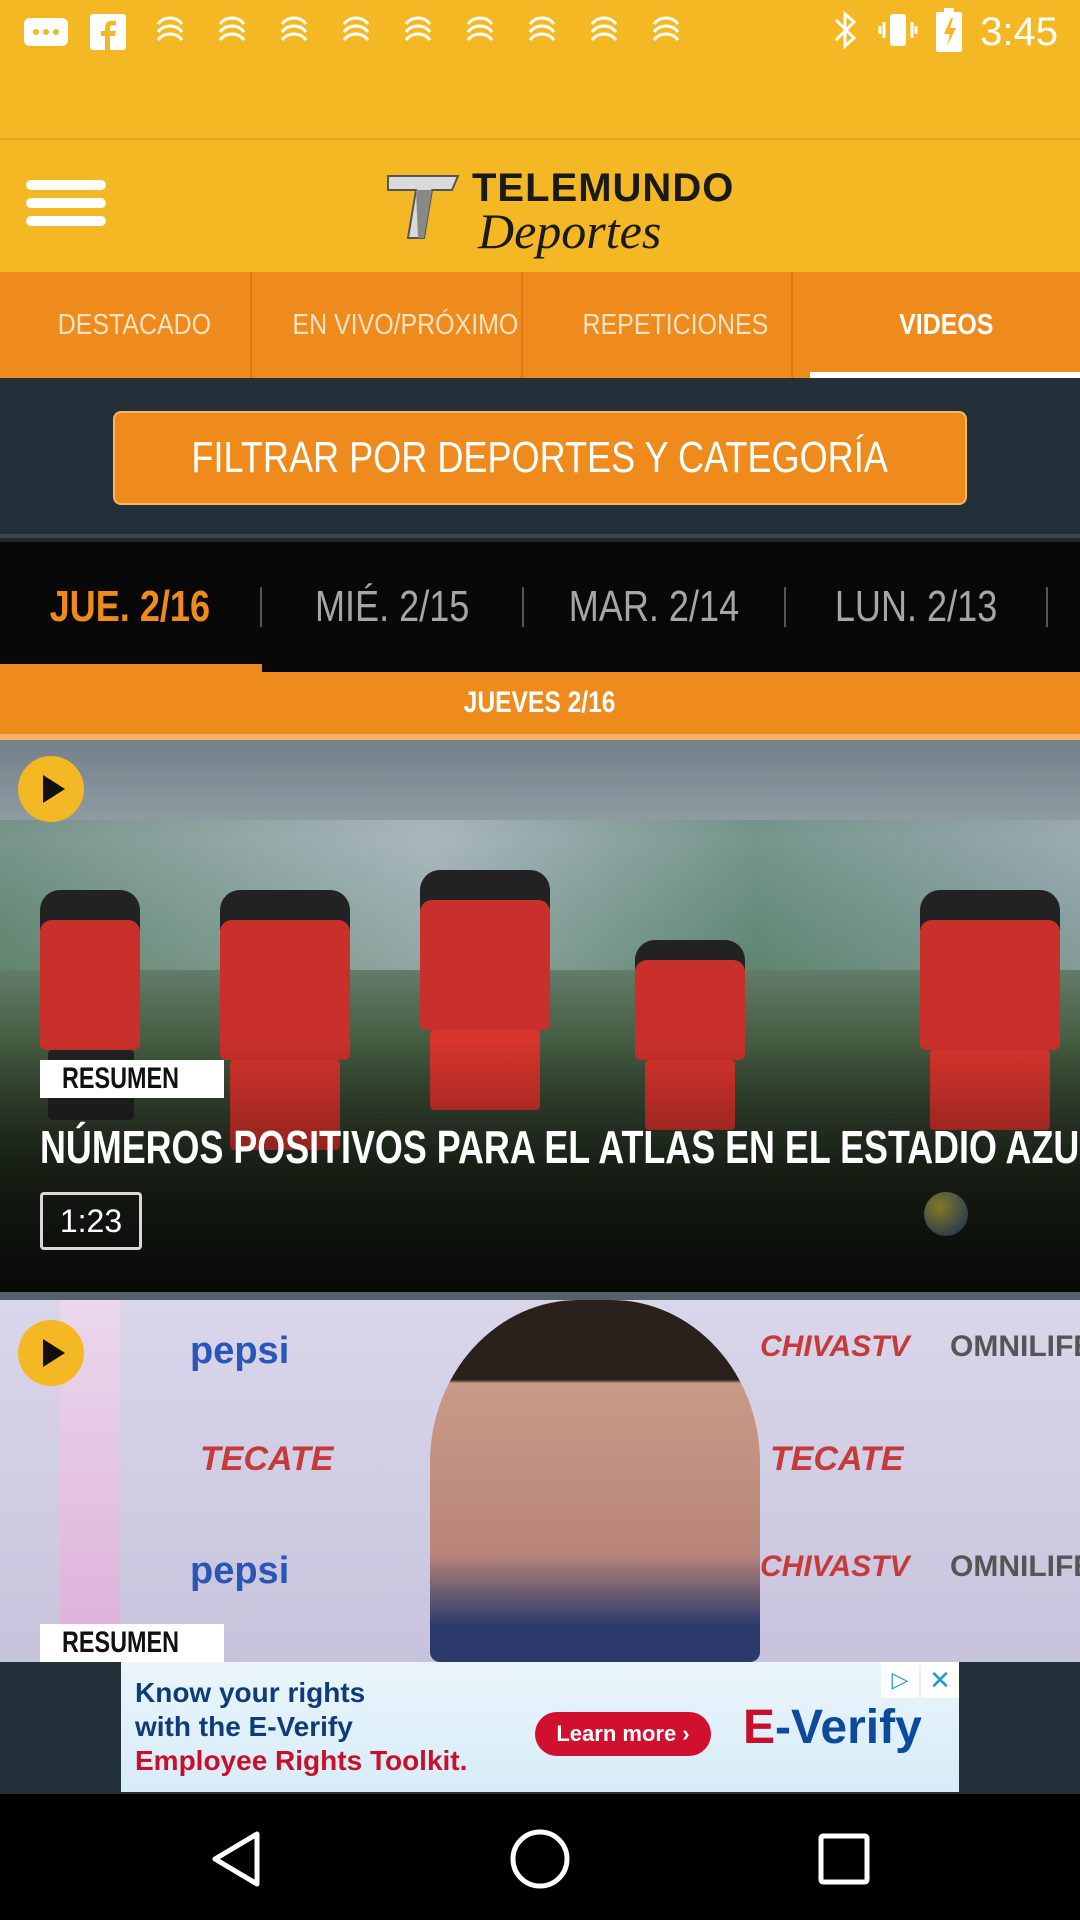  Describe the element at coordinates (131, 606) in the screenshot. I see `date-tab-jue: JUE. 2/16` at that location.